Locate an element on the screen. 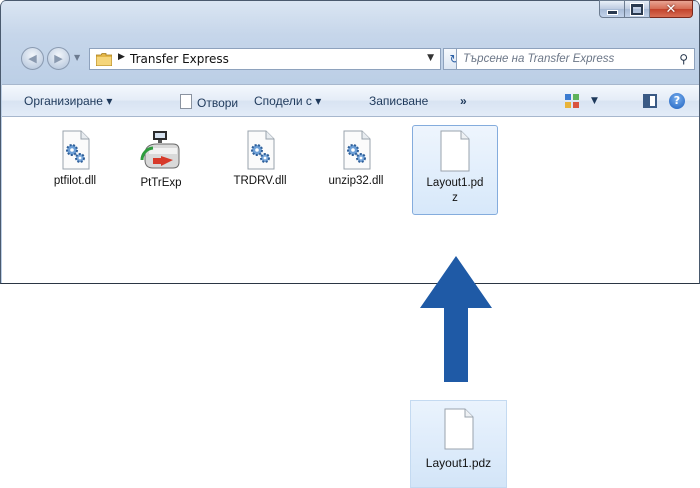 Image resolution: width=700 pixels, height=488 pixels. dragged-file-layout1-pdz: Layout1.pdz is located at coordinates (458, 444).